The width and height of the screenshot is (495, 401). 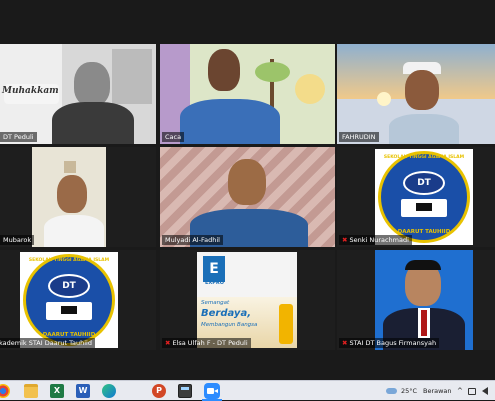 What do you see at coordinates (392, 391) in the screenshot?
I see `cloud-icon` at bounding box center [392, 391].